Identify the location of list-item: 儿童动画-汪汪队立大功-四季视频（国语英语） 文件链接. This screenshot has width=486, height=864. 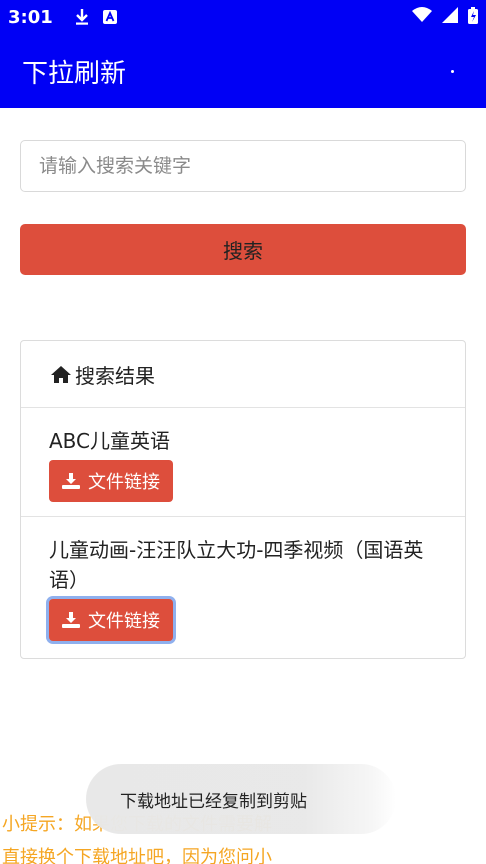
(243, 587).